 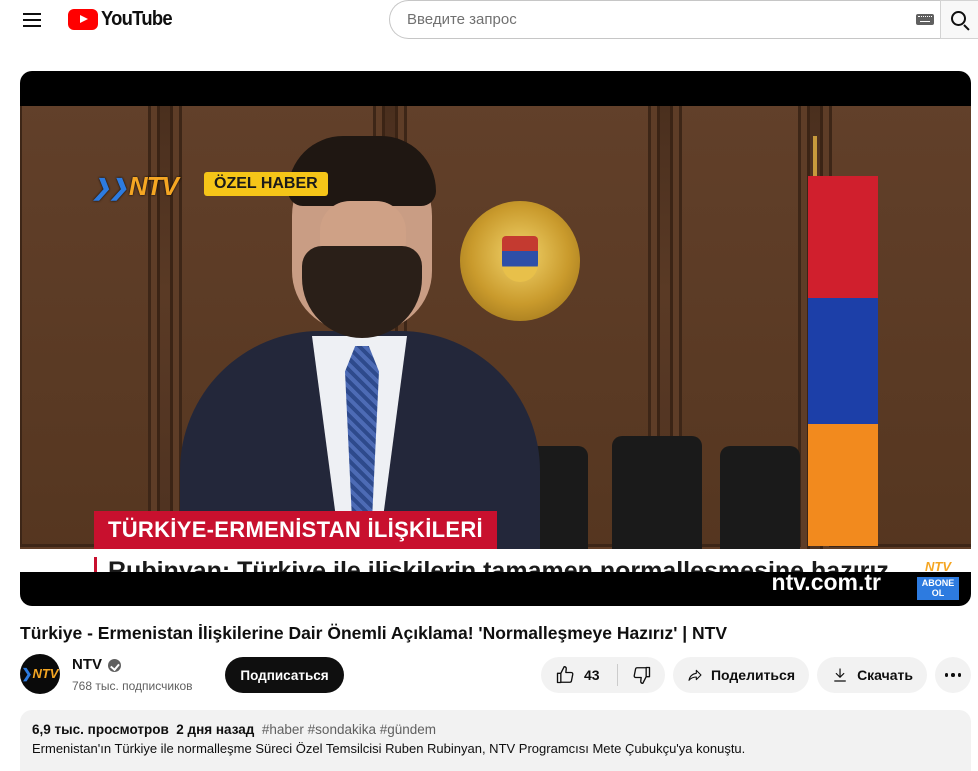 I want to click on share-button: Поделиться, so click(x=741, y=675).